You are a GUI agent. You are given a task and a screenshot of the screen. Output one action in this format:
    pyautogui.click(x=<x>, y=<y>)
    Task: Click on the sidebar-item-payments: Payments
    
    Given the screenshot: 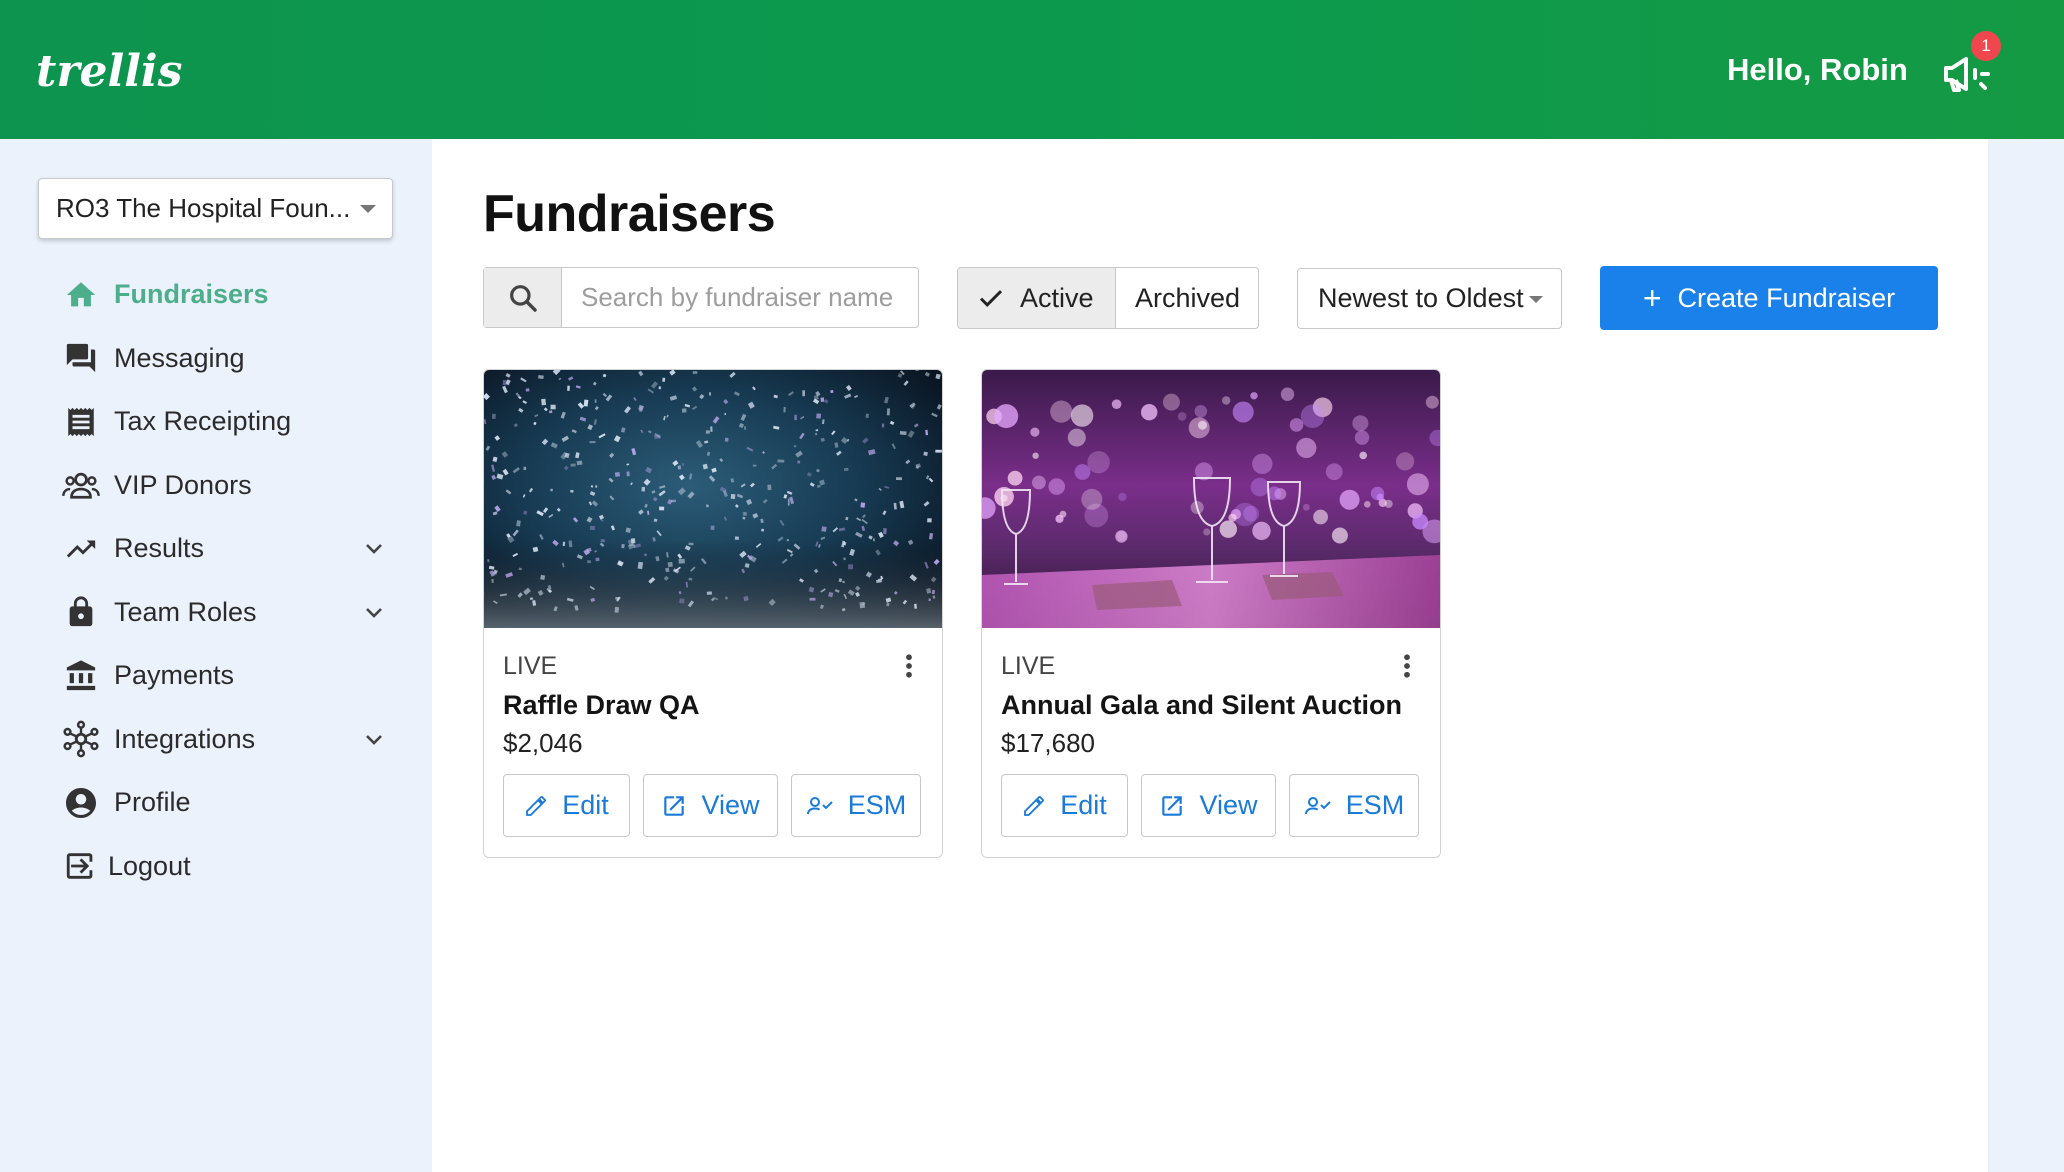 What is the action you would take?
    pyautogui.click(x=216, y=676)
    